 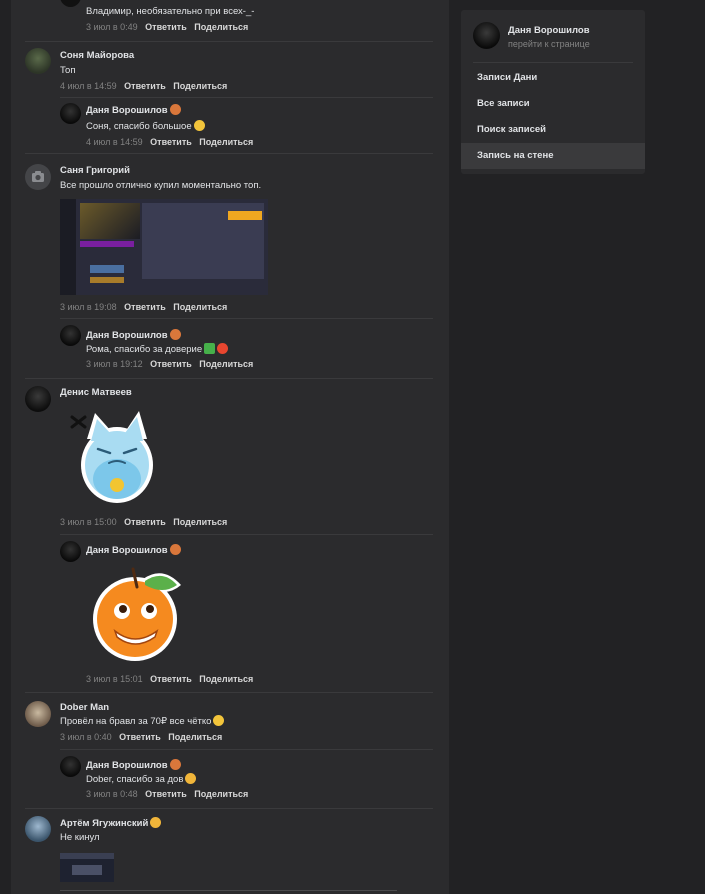 What do you see at coordinates (95, 170) in the screenshot?
I see `comment-author: Саня Григорий` at bounding box center [95, 170].